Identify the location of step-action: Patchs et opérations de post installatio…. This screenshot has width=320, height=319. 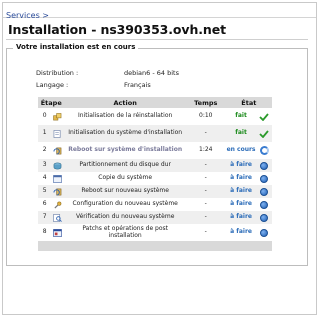
(125, 232).